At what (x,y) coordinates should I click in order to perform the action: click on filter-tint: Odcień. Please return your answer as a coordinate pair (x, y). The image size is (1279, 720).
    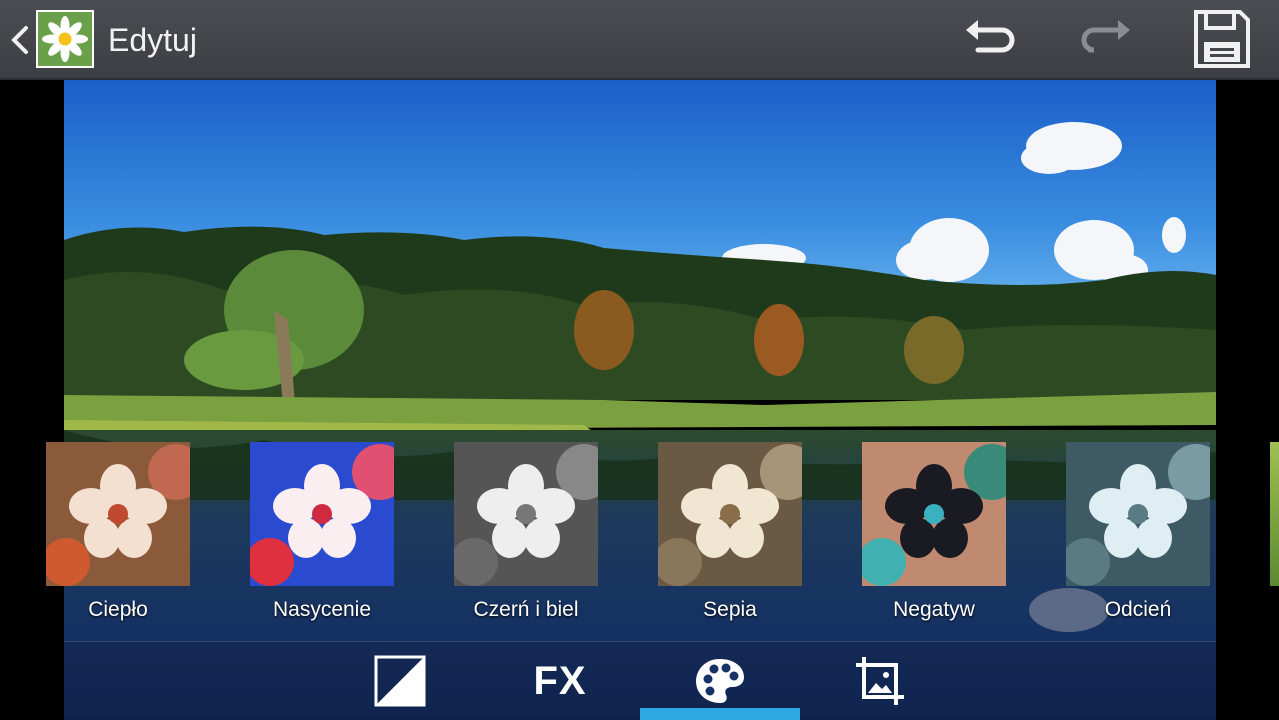
    Looking at the image, I should click on (1138, 532).